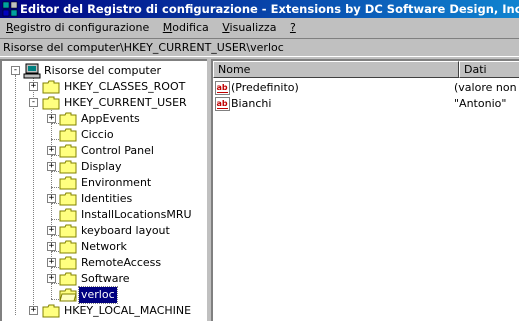 The width and height of the screenshot is (519, 321). I want to click on menu-visualizza: Visualizza, so click(248, 28).